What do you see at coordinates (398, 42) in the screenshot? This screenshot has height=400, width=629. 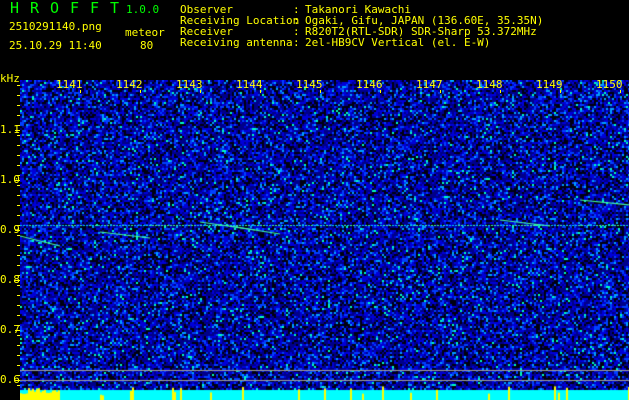 I see `info-value: 2el-HB9CV Vertical (el. E-W)` at bounding box center [398, 42].